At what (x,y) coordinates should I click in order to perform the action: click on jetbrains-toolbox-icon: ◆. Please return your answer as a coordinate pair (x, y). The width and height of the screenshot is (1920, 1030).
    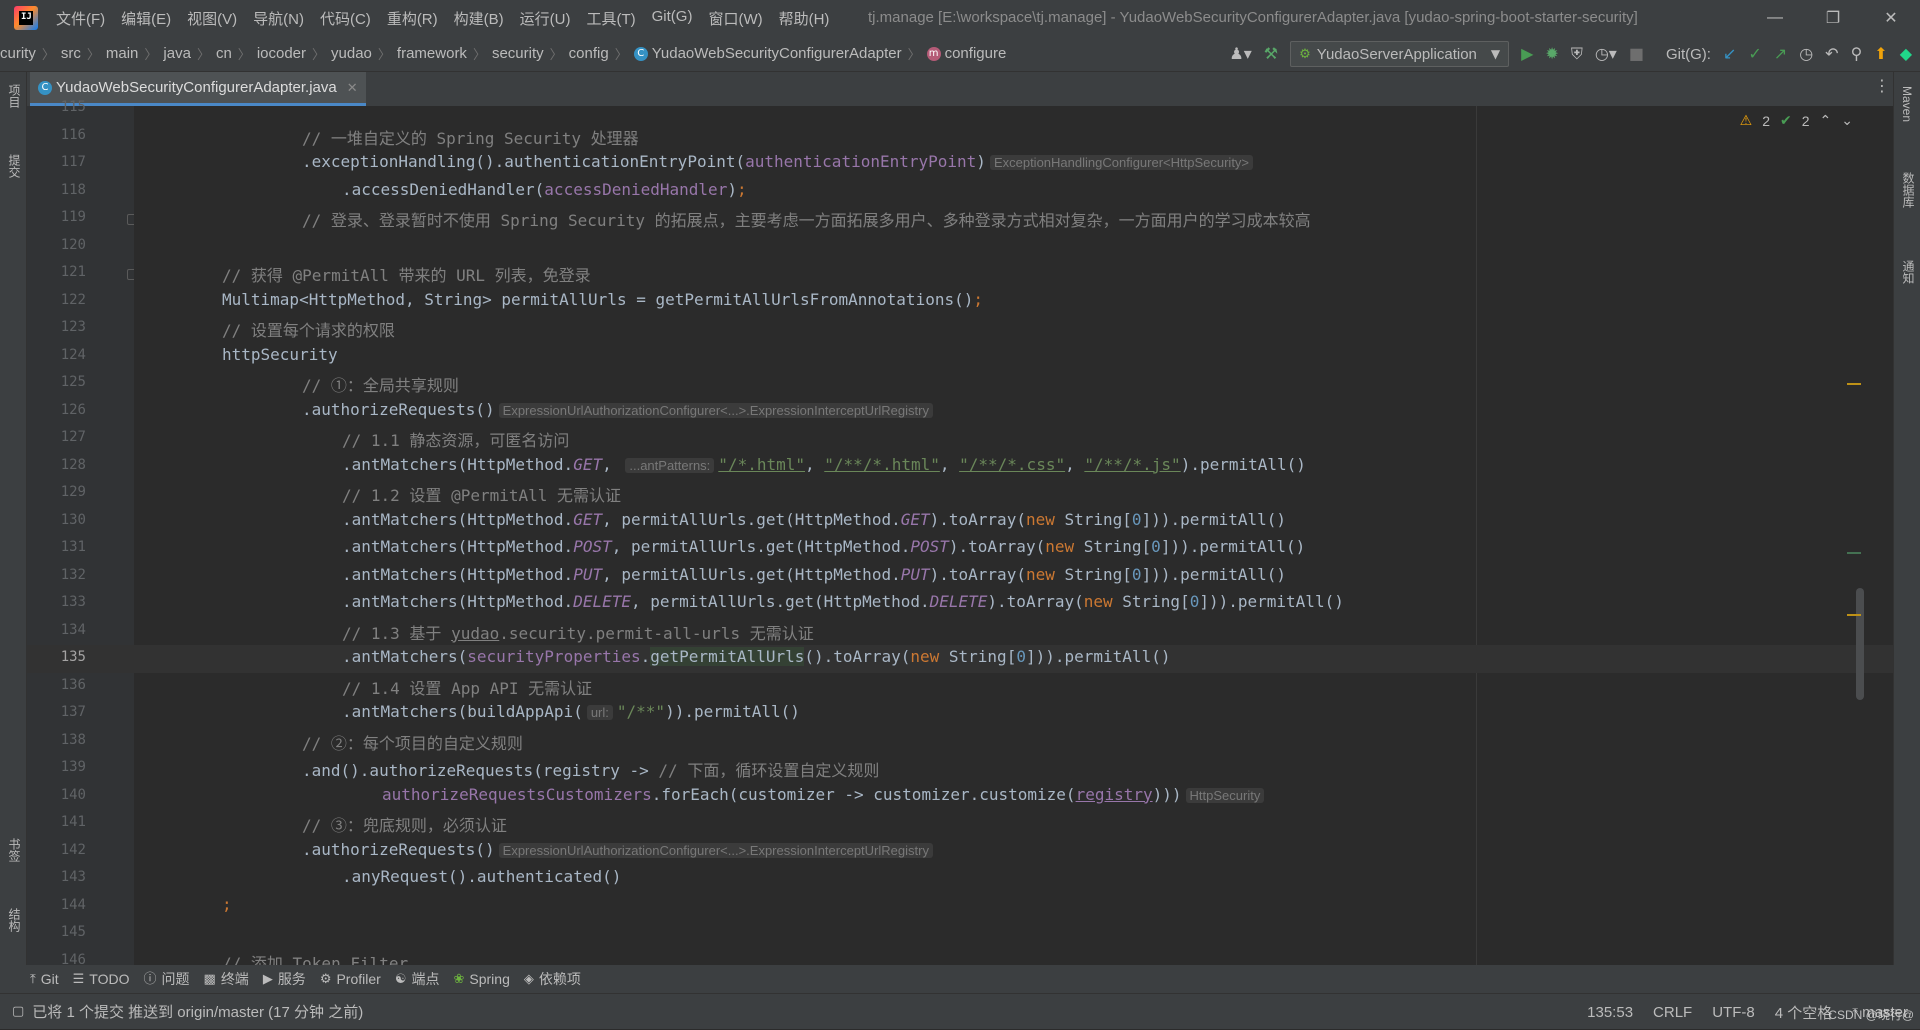
    Looking at the image, I should click on (1906, 54).